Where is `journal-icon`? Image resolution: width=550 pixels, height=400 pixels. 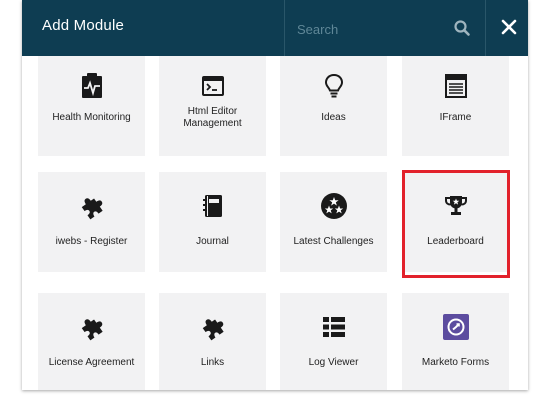
journal-icon is located at coordinates (212, 206).